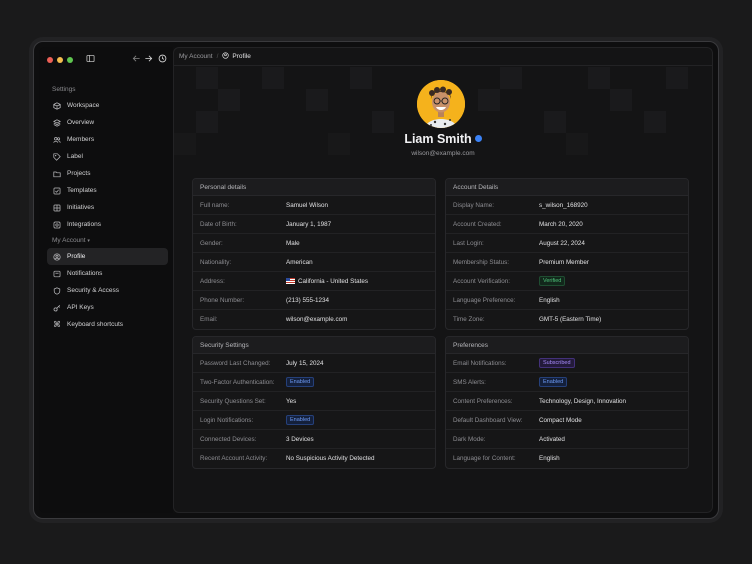 The image size is (752, 564). I want to click on sidebar-item-label: Overview, so click(81, 122).